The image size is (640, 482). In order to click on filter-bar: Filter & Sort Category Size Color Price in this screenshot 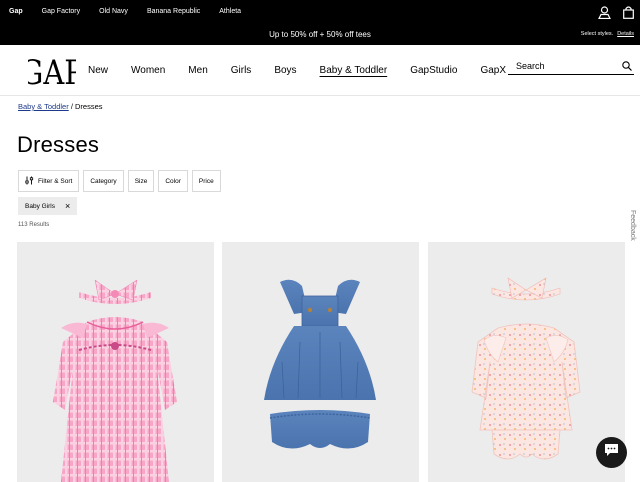, I will do `click(119, 181)`.